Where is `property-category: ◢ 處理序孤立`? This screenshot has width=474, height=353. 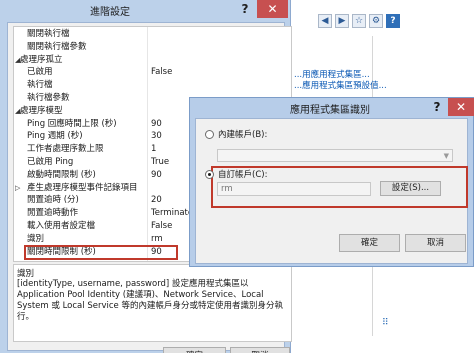
property-category: ◢ 處理序孤立 is located at coordinates (152, 60).